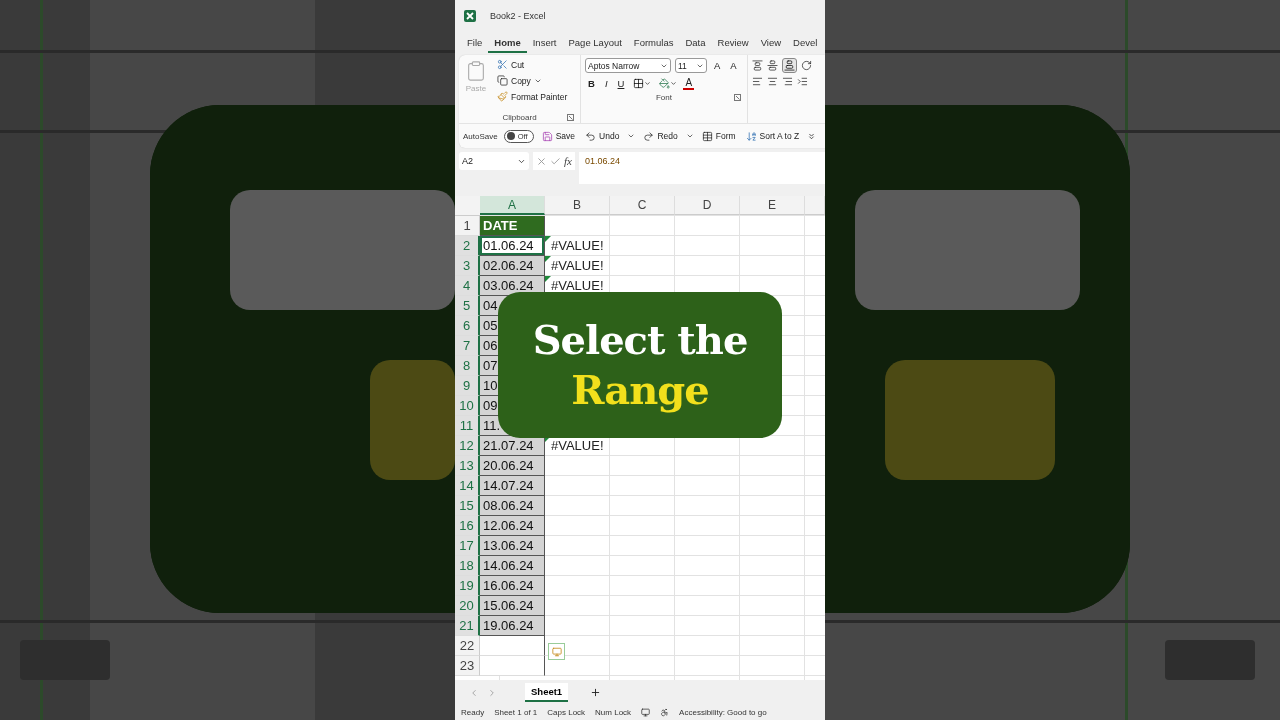 The height and width of the screenshot is (720, 1280). What do you see at coordinates (494, 161) in the screenshot?
I see `name-box: A2` at bounding box center [494, 161].